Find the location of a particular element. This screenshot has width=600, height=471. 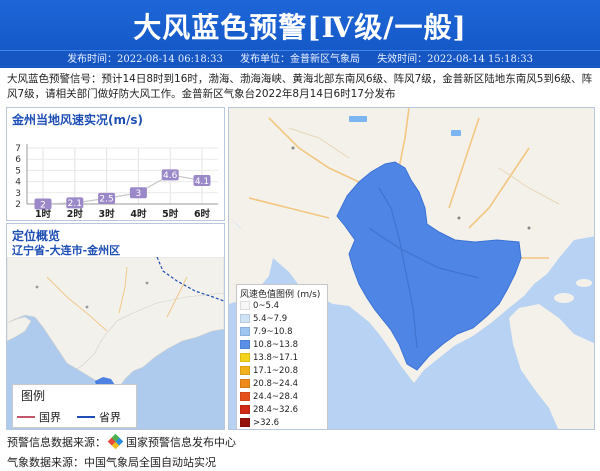

wind-legend-item: 7.9~10.8 is located at coordinates (266, 332).